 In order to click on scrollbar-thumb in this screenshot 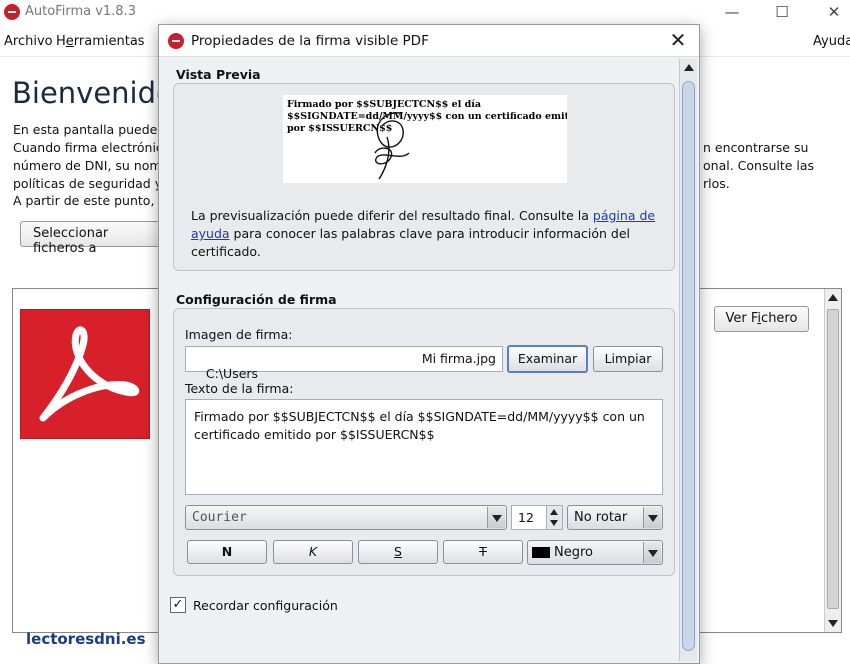, I will do `click(833, 459)`.